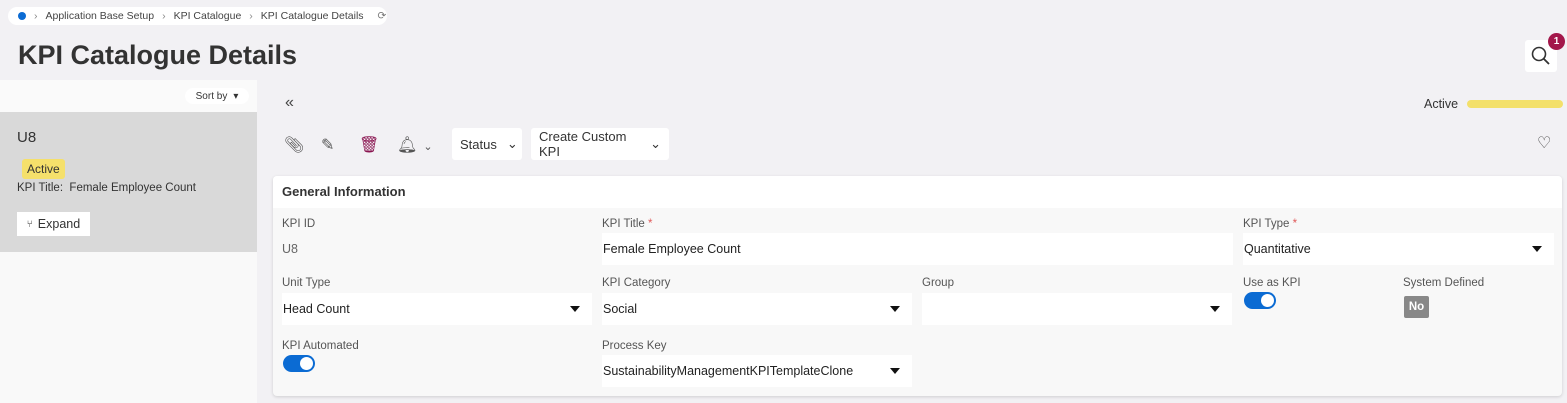 This screenshot has height=403, width=1567. I want to click on kpi-title-value: Female Employee Count, so click(672, 249).